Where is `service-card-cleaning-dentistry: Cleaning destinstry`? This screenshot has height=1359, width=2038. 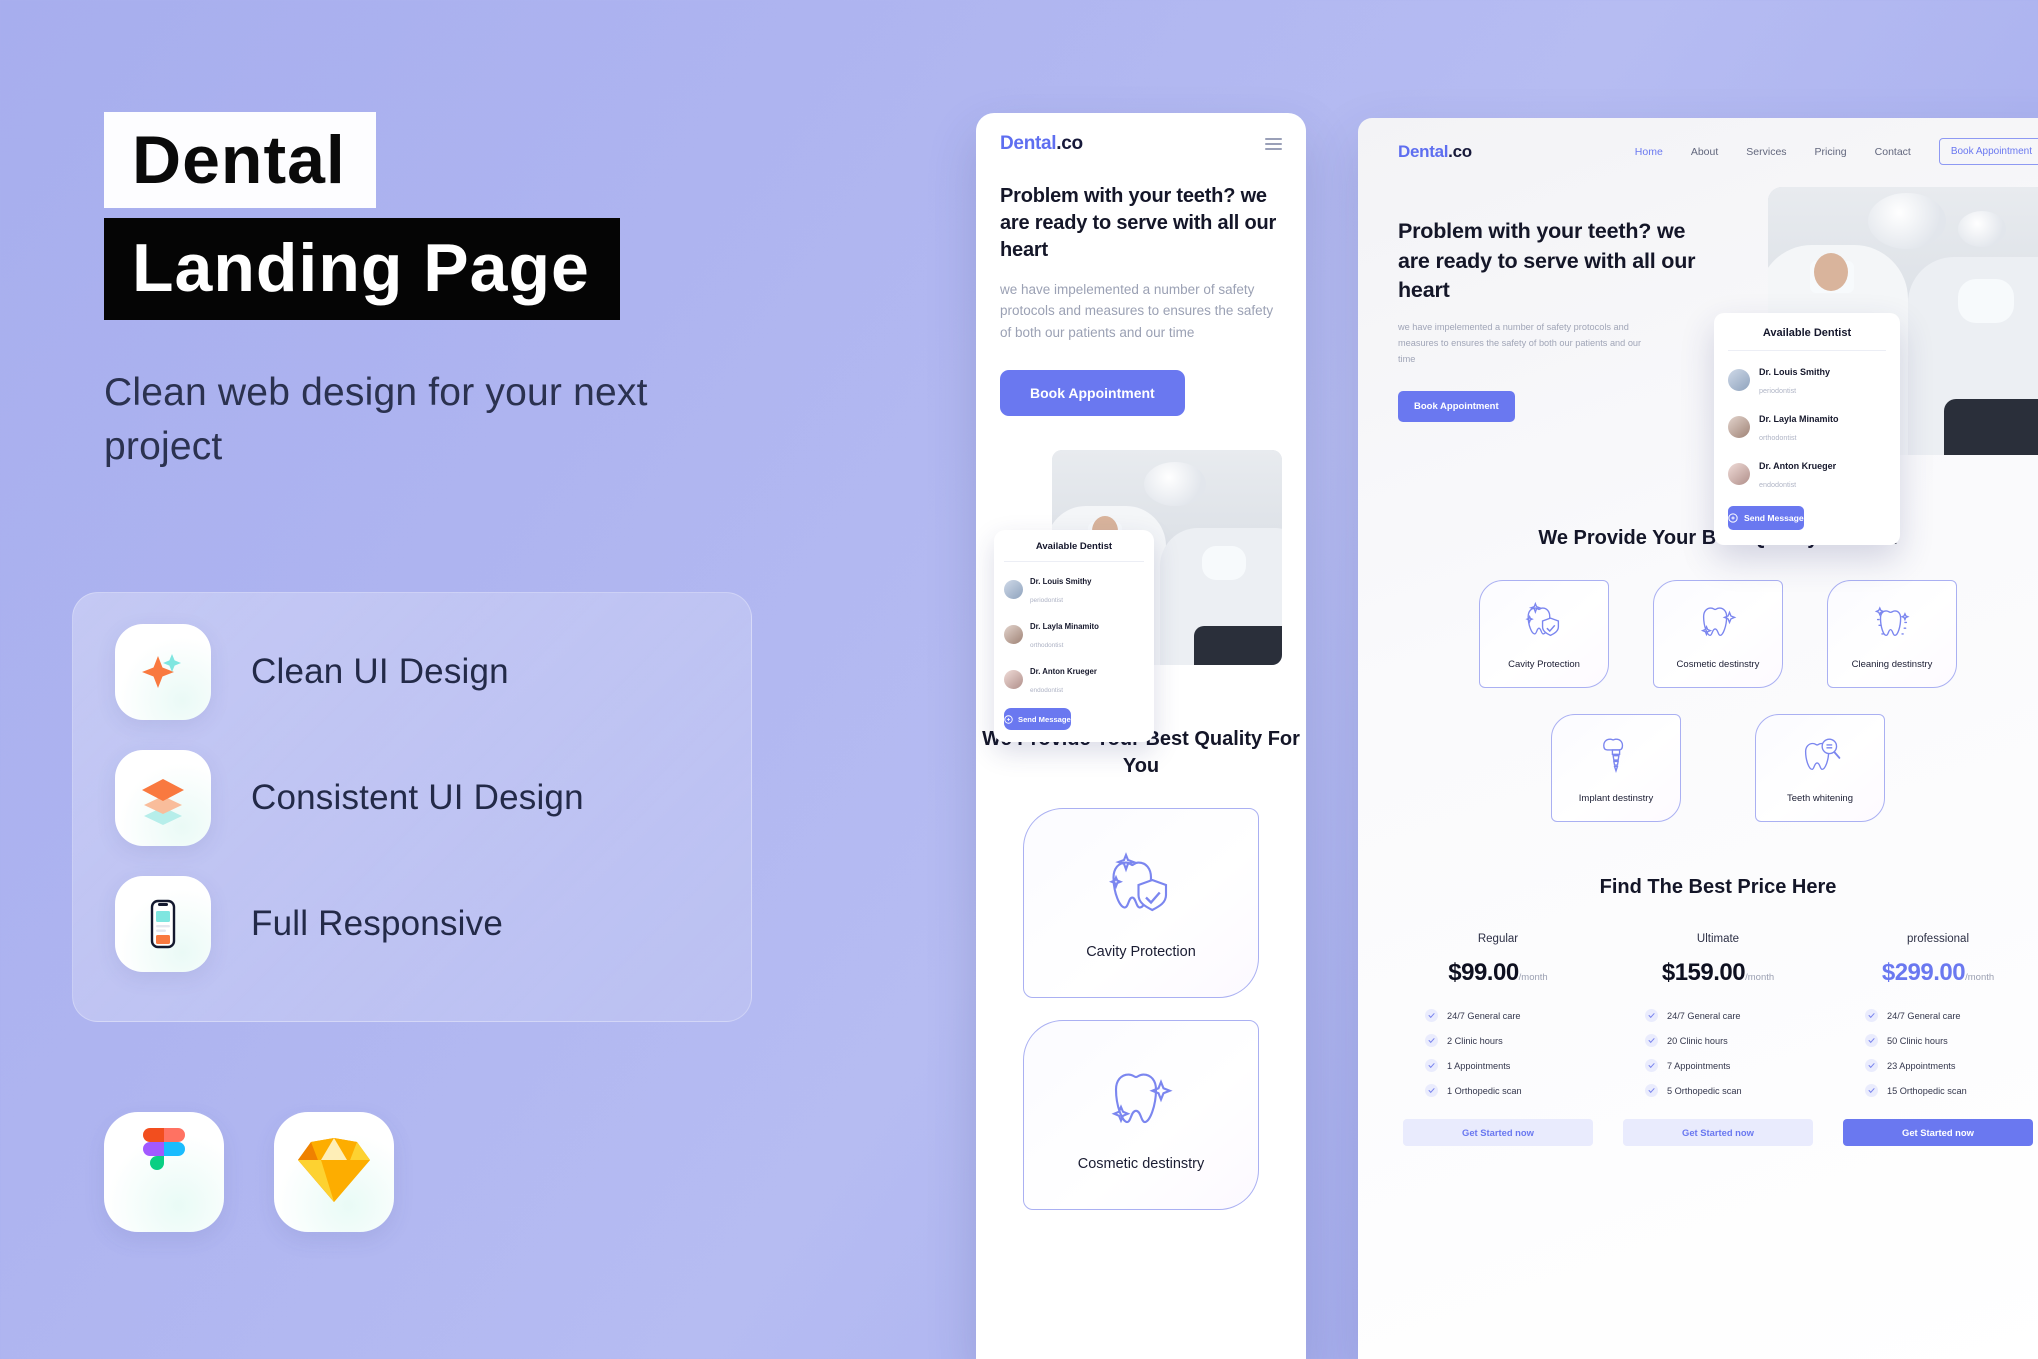 service-card-cleaning-dentistry: Cleaning destinstry is located at coordinates (1892, 634).